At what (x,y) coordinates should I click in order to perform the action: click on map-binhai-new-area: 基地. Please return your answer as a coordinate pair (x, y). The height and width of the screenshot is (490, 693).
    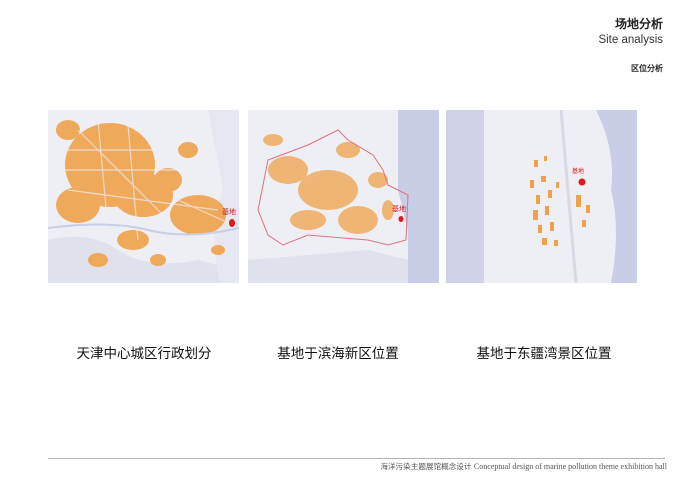
    Looking at the image, I should click on (343, 196).